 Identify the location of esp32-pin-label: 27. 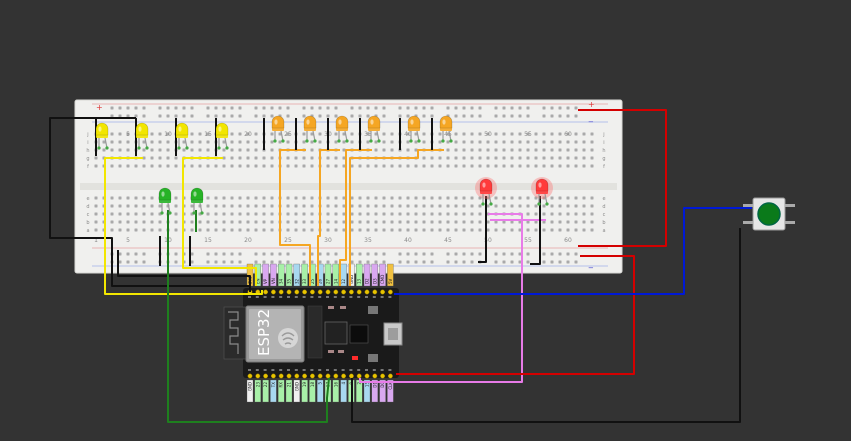
(328, 281).